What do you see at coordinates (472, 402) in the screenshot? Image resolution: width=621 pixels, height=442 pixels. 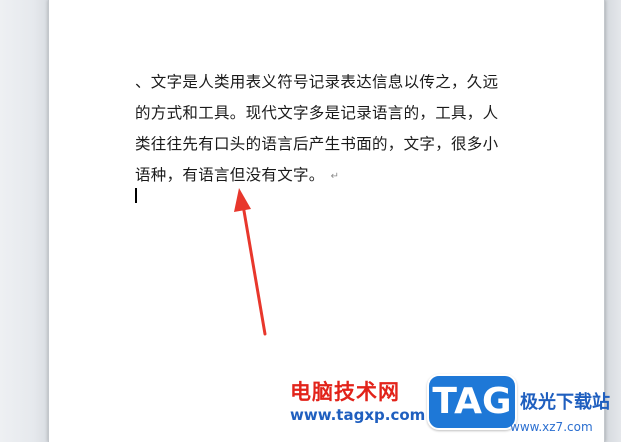 I see `tag-logo: TAG` at bounding box center [472, 402].